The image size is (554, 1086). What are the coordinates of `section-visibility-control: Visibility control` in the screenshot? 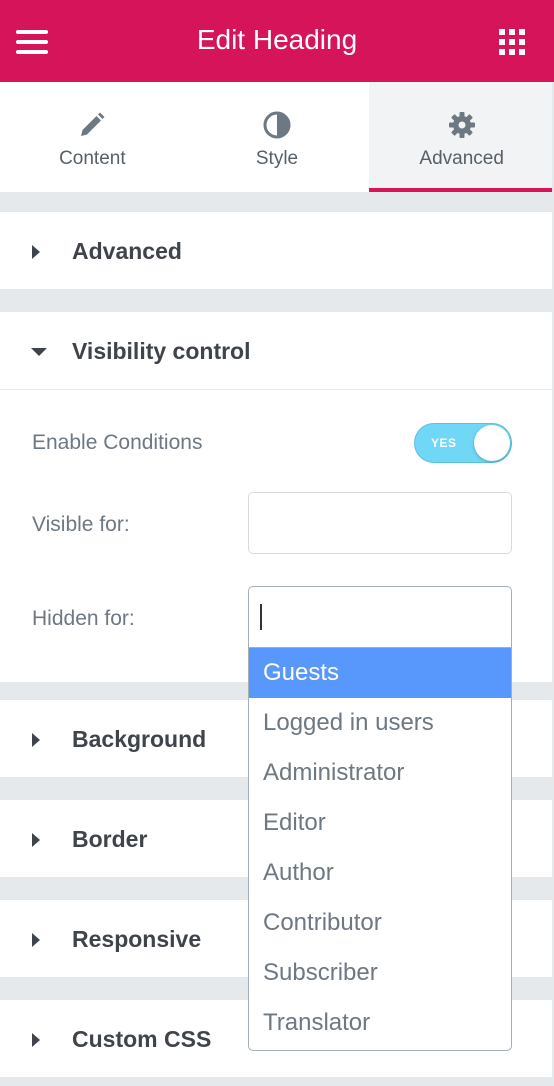 It's located at (277, 351).